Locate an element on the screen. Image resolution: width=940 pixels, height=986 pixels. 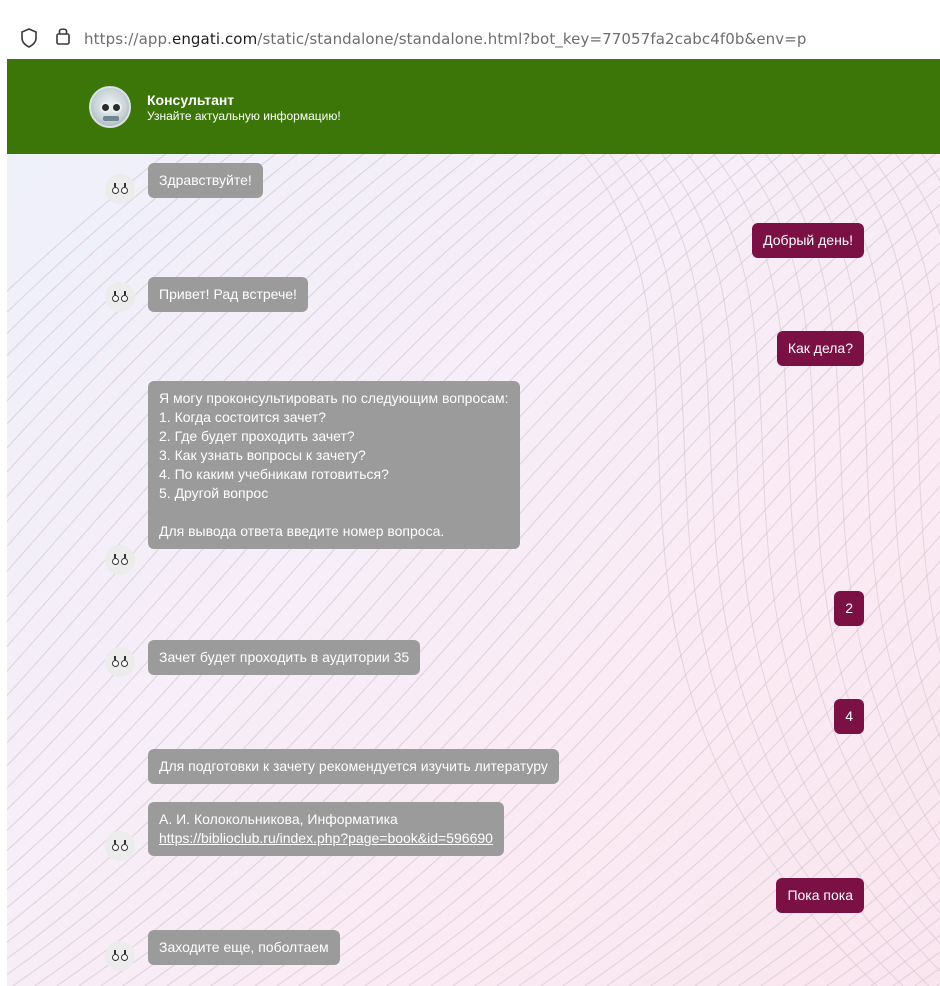
bot-message: Зачет будет проходить в аудитории 35 is located at coordinates (284, 657).